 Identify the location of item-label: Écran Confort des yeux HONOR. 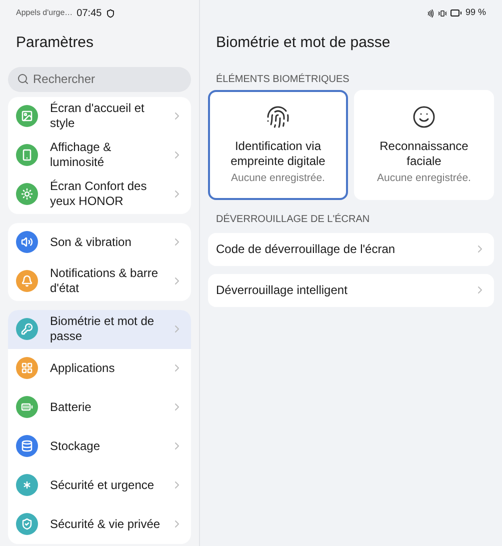
(99, 194).